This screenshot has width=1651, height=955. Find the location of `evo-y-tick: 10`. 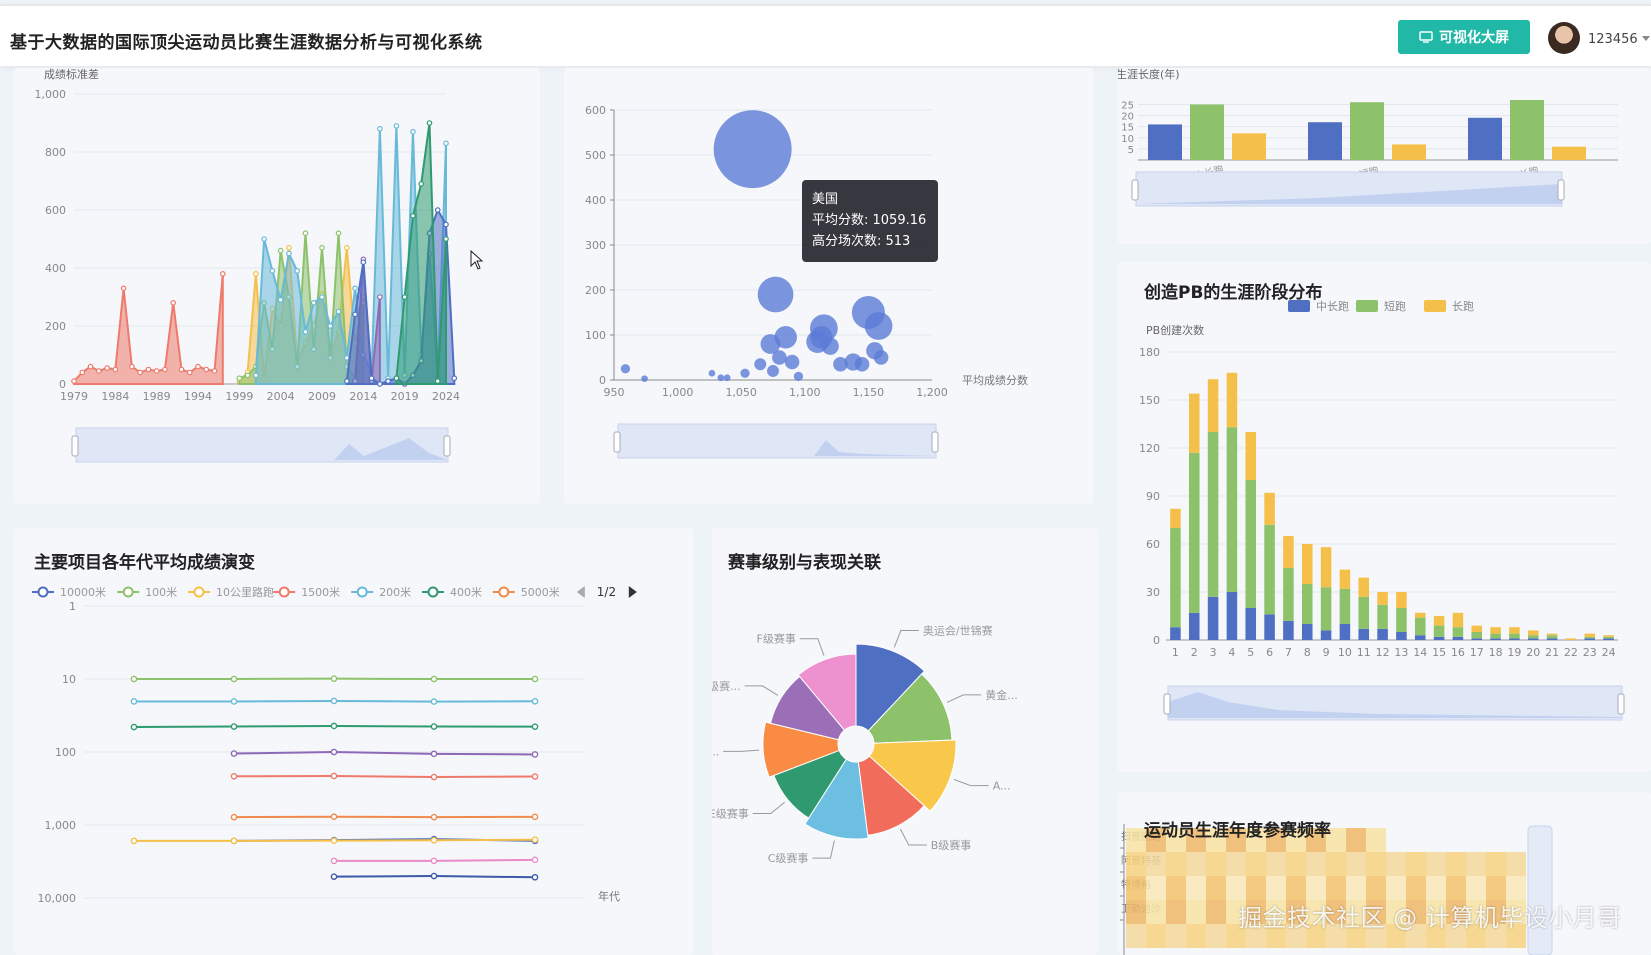

evo-y-tick: 10 is located at coordinates (69, 679).